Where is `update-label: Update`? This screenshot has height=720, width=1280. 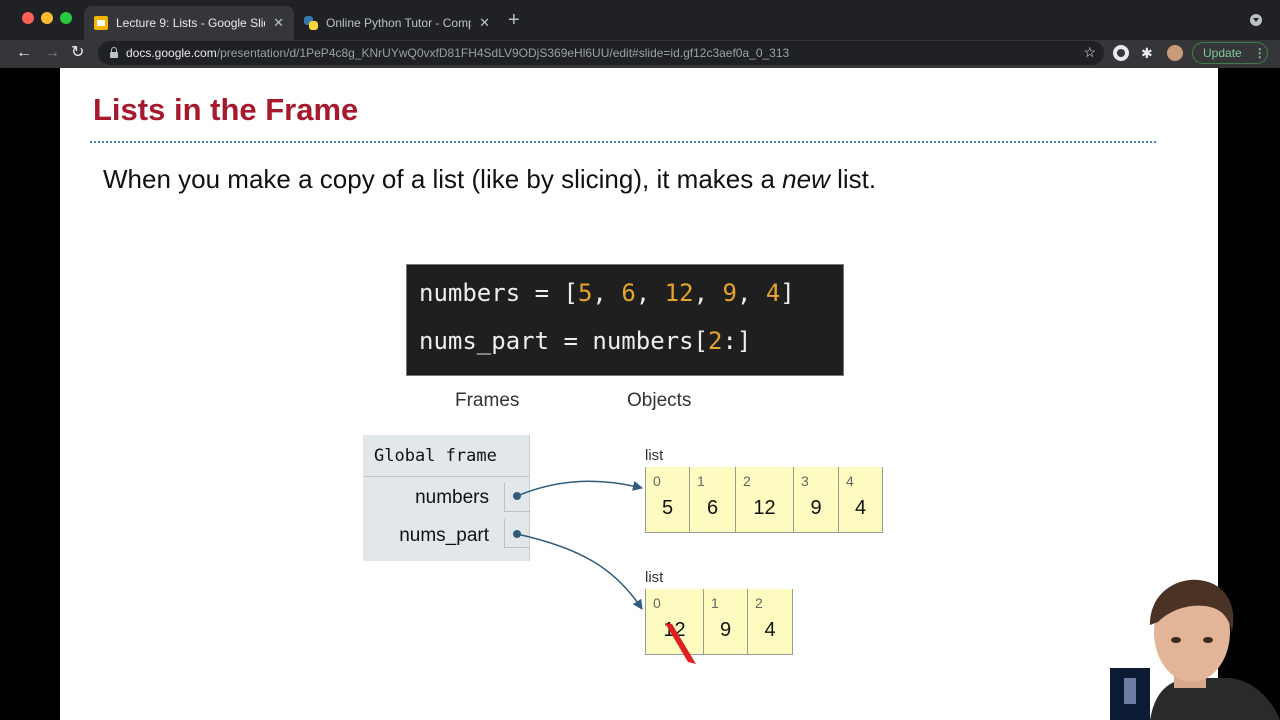
update-label: Update is located at coordinates (1222, 53).